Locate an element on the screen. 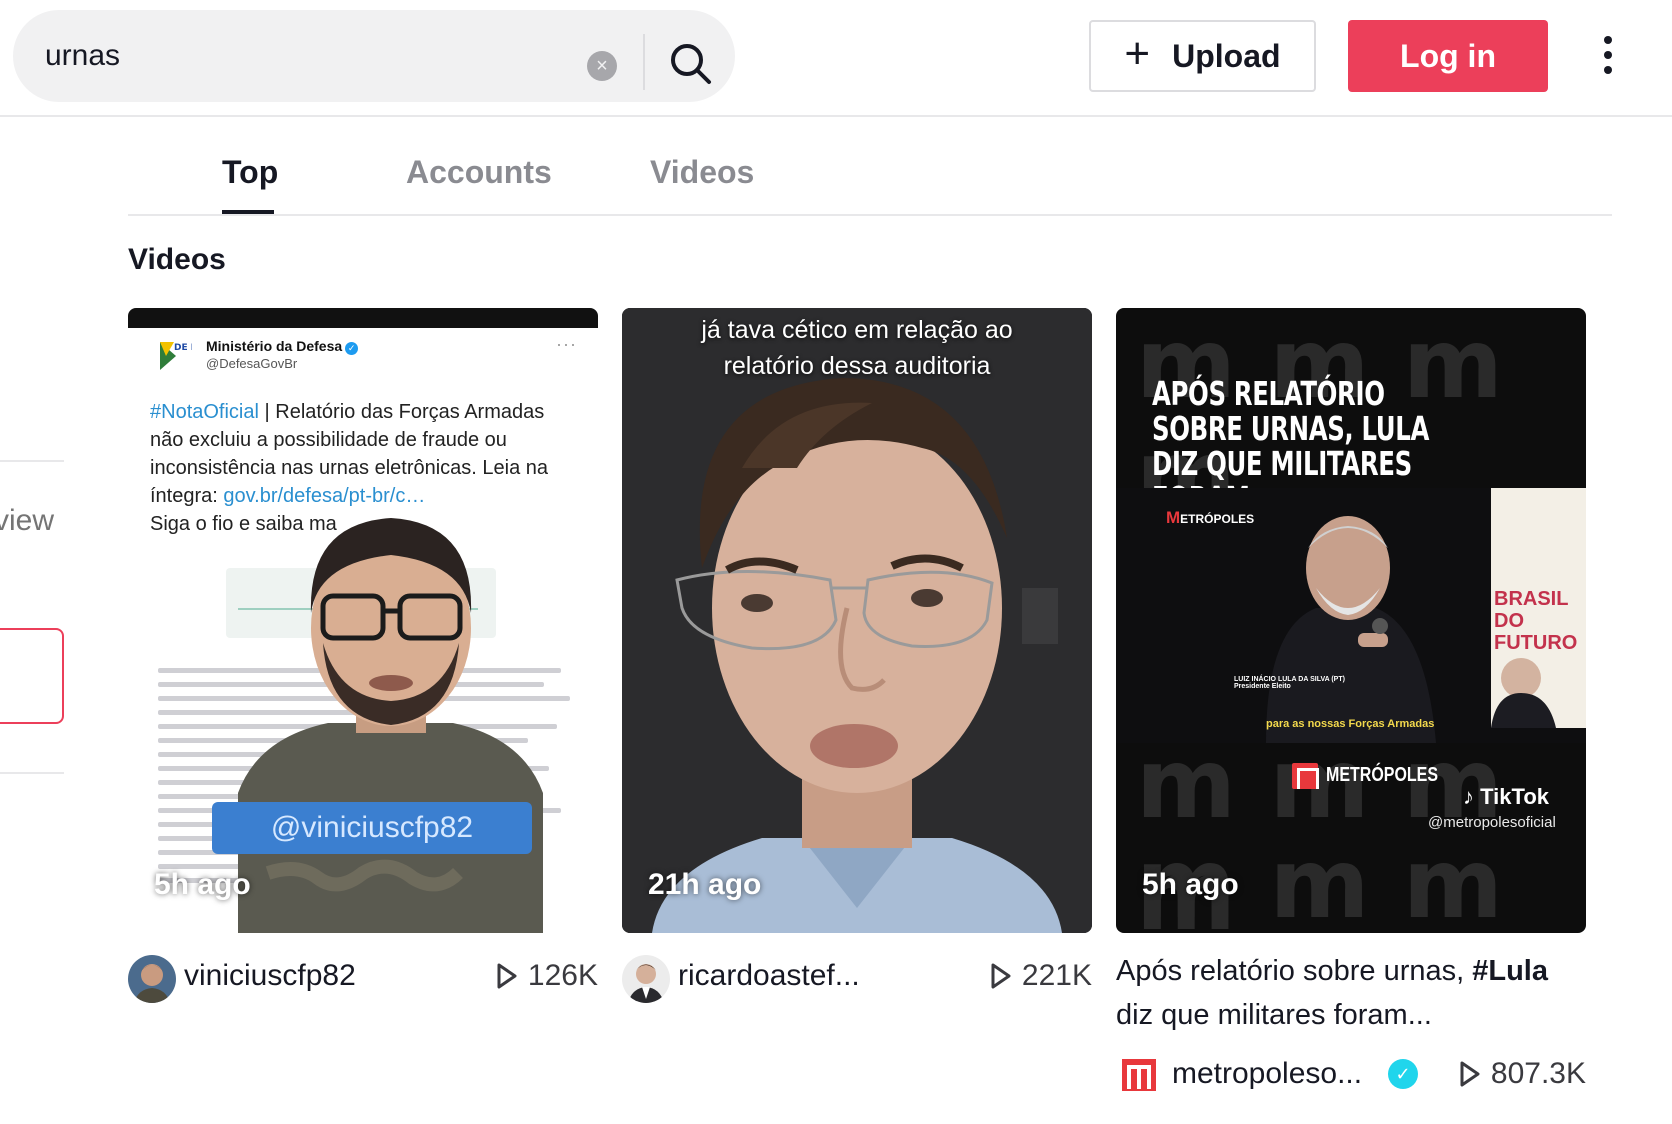  video-meta: ricardoastef... 221K is located at coordinates (857, 993).